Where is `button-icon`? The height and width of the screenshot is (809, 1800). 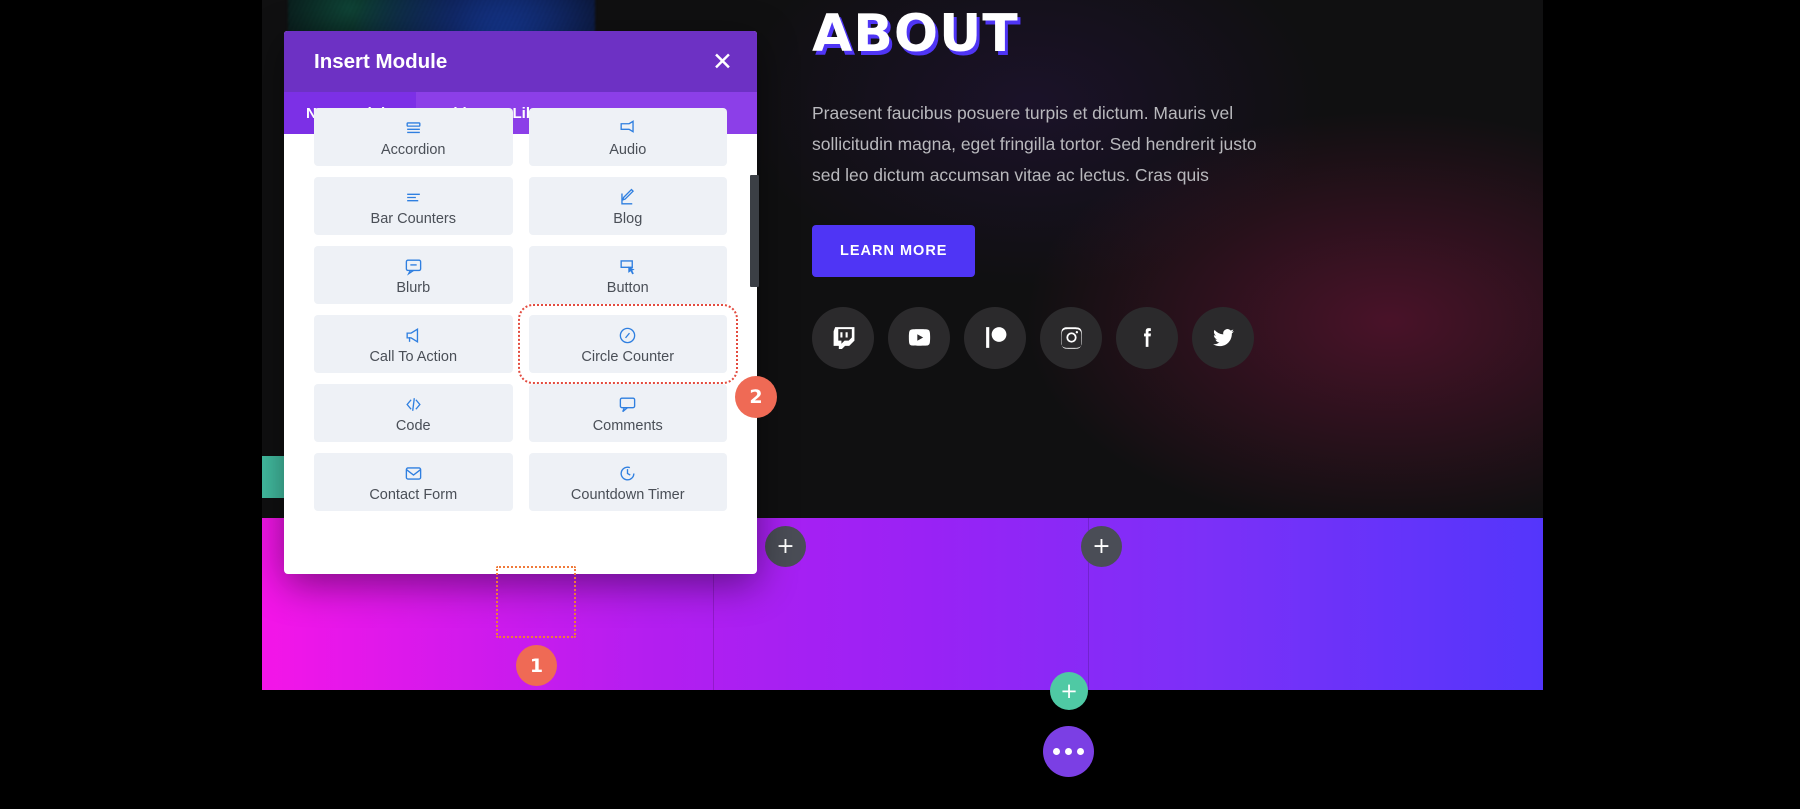
button-icon is located at coordinates (627, 266).